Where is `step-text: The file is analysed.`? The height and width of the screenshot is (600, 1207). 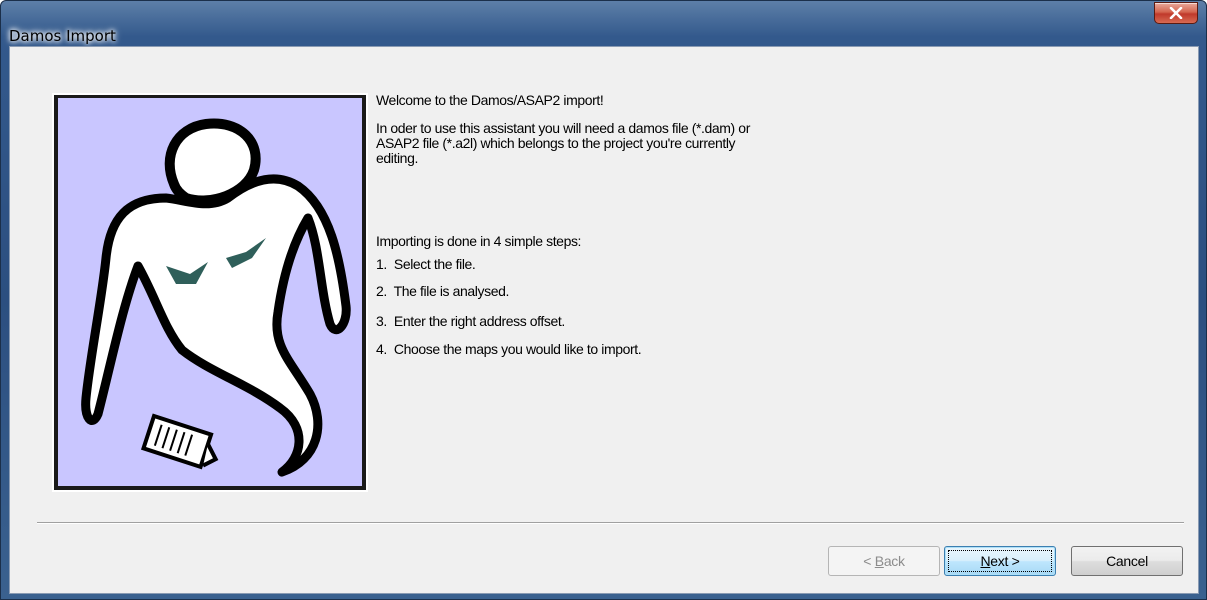
step-text: The file is analysed. is located at coordinates (451, 291).